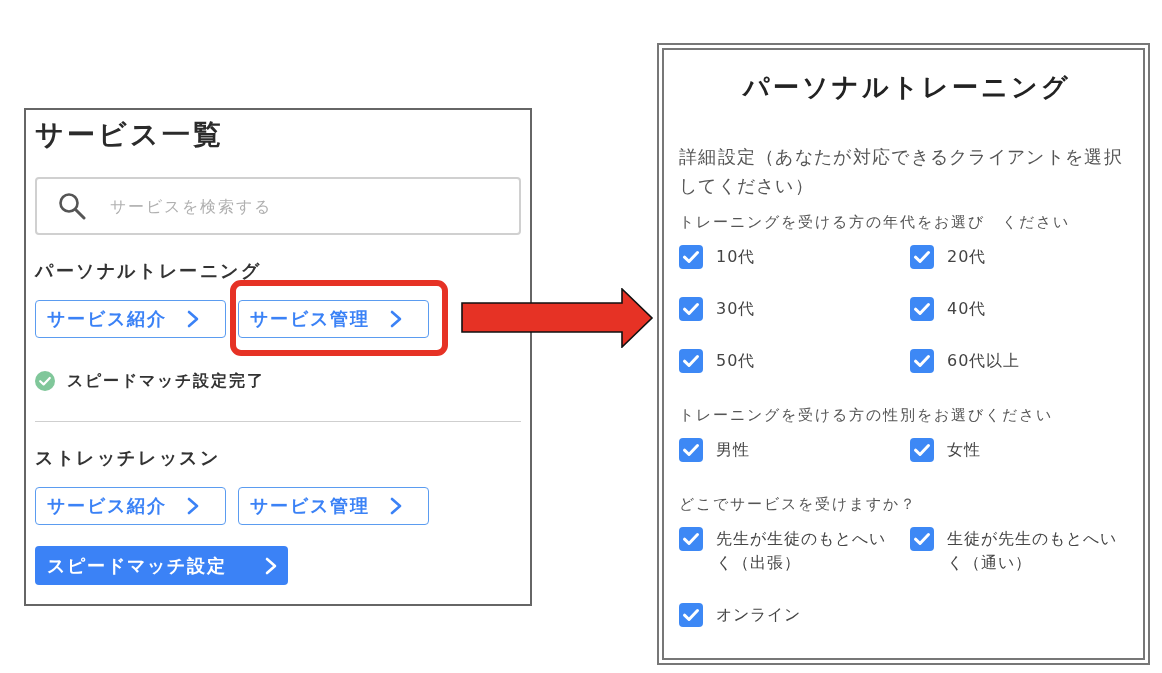 The width and height of the screenshot is (1162, 673). What do you see at coordinates (984, 361) in the screenshot?
I see `option-label: 60代以上` at bounding box center [984, 361].